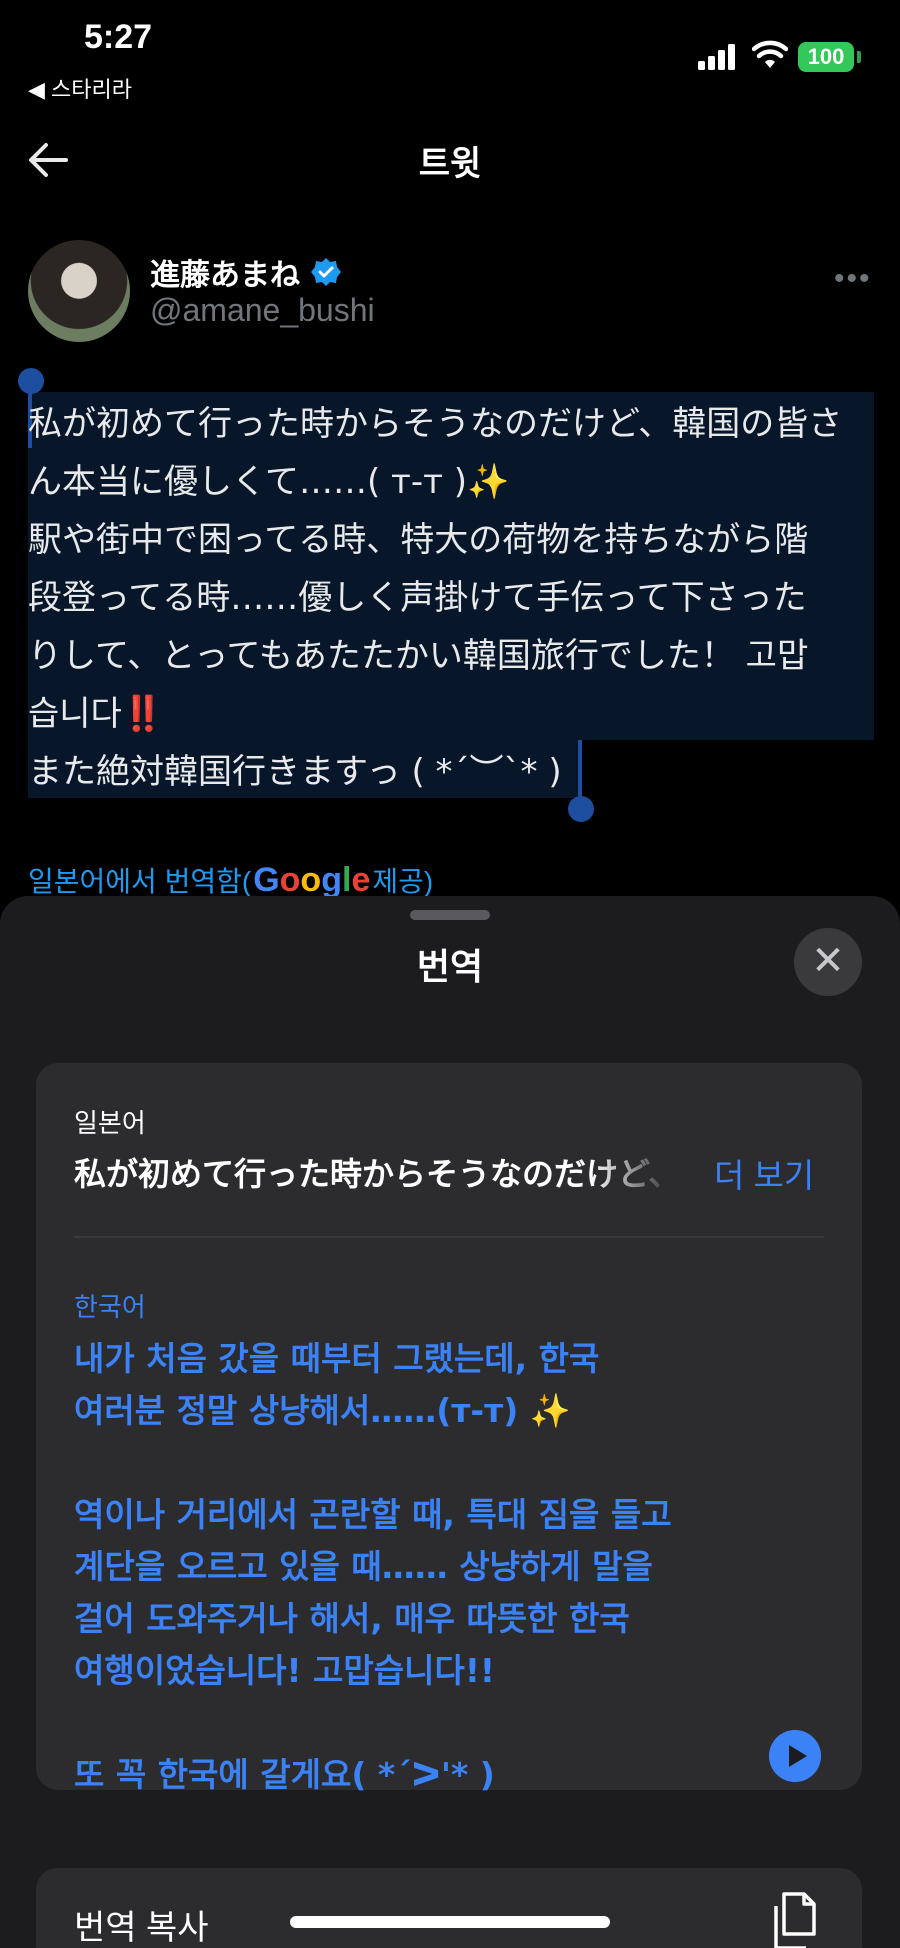 The height and width of the screenshot is (1948, 900). What do you see at coordinates (79, 291) in the screenshot?
I see `avatar` at bounding box center [79, 291].